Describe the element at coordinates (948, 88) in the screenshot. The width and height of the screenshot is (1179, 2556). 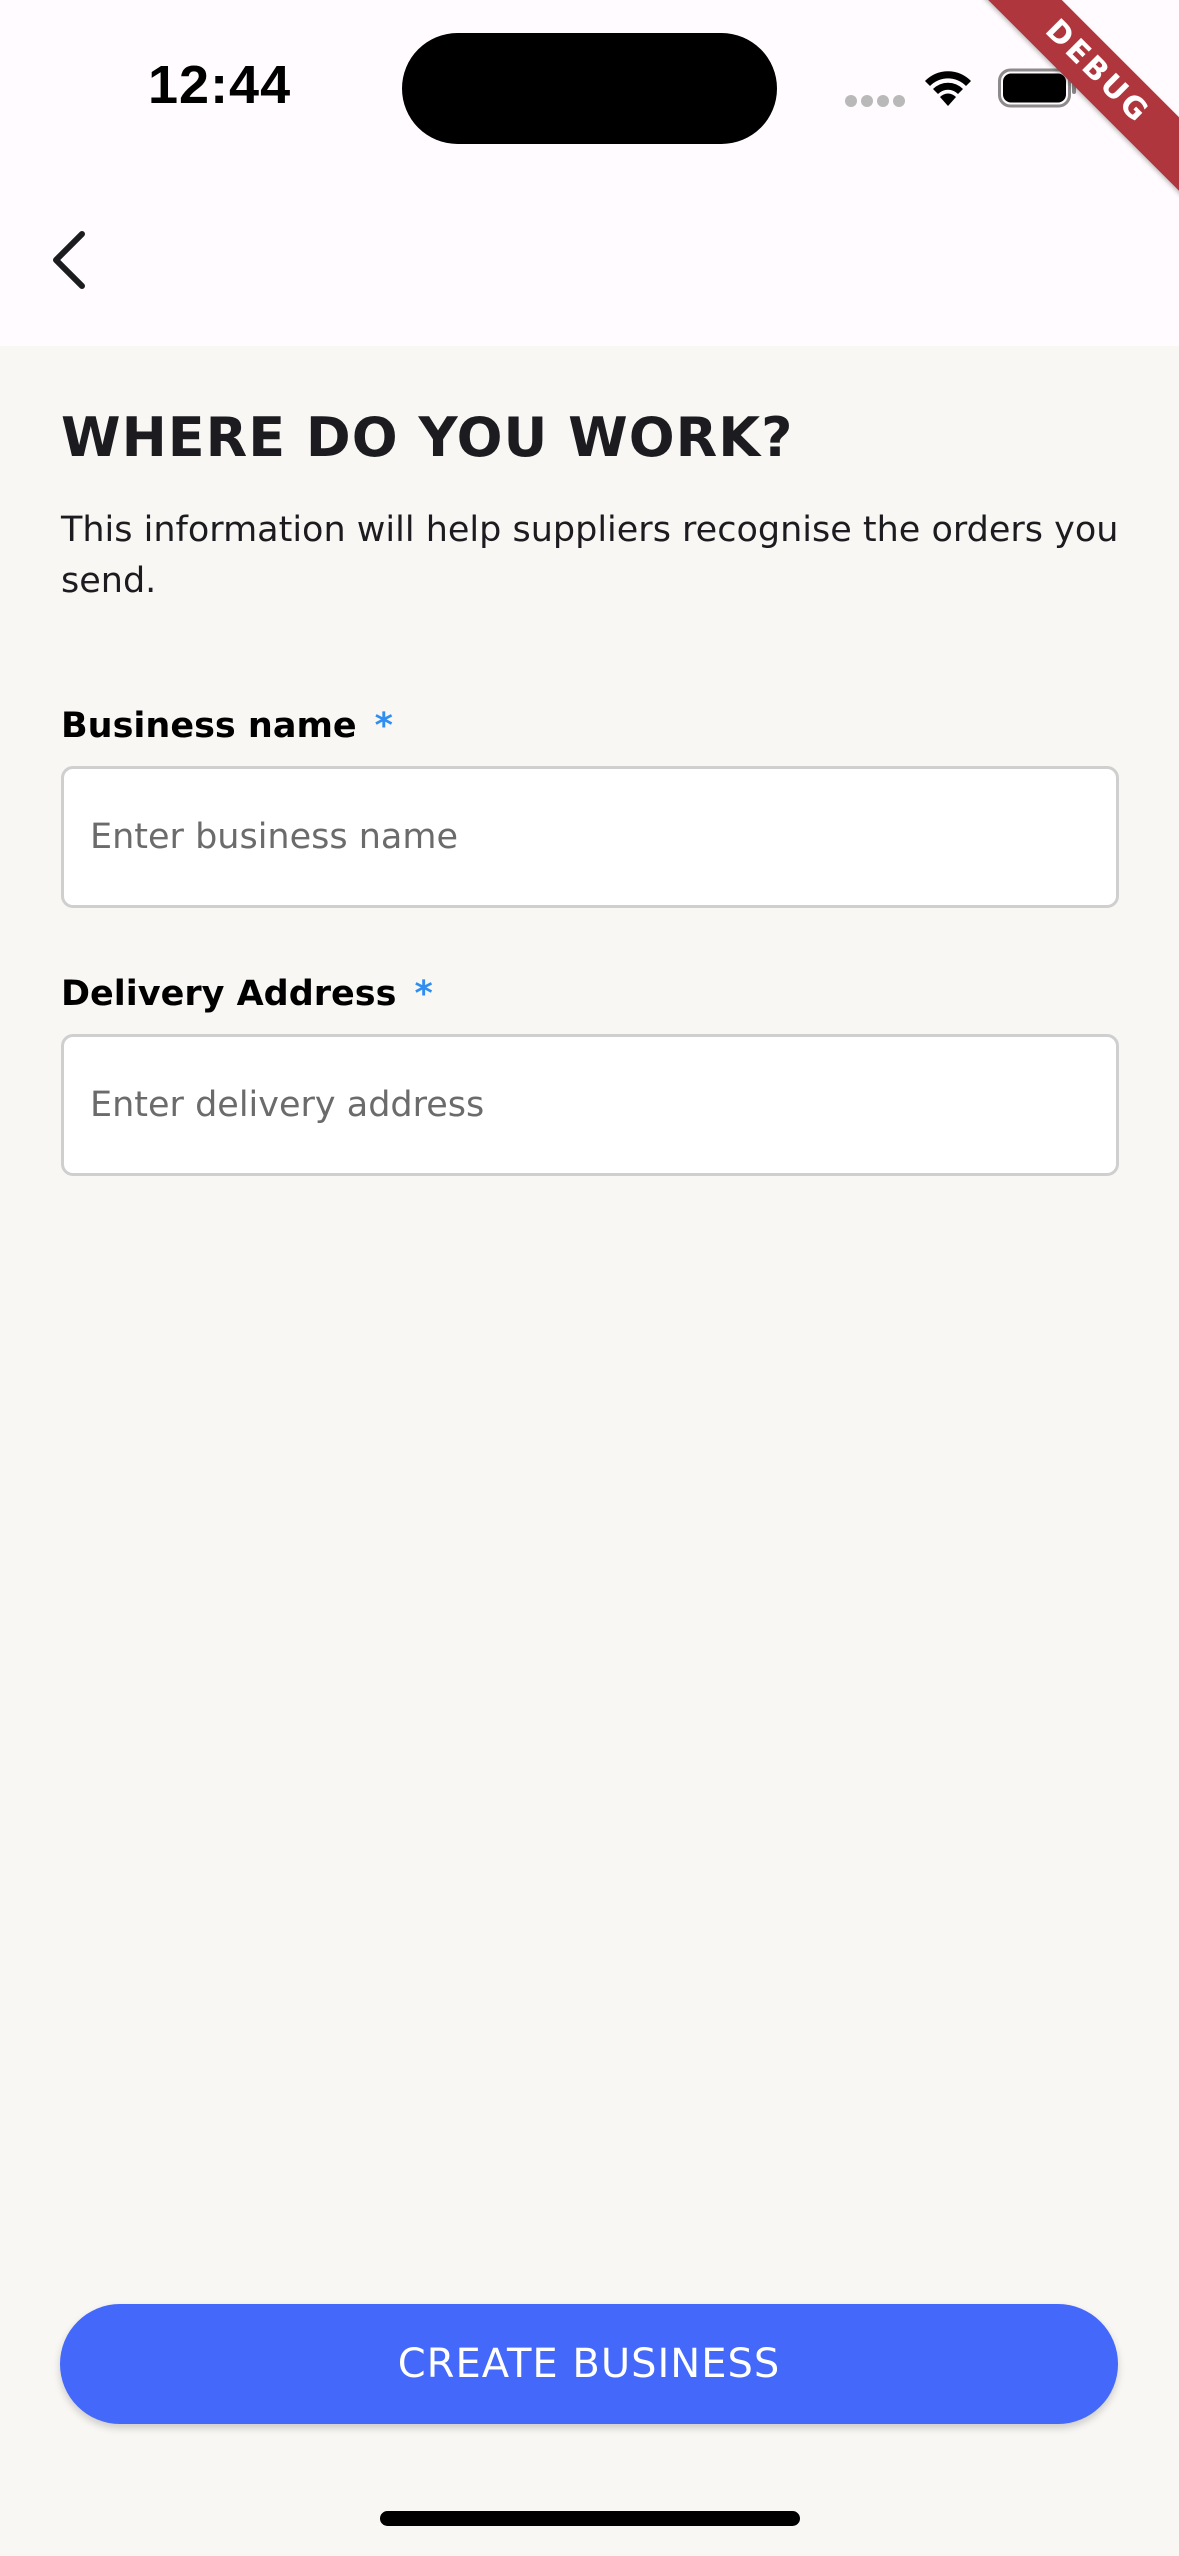
I see `wifi-icon` at that location.